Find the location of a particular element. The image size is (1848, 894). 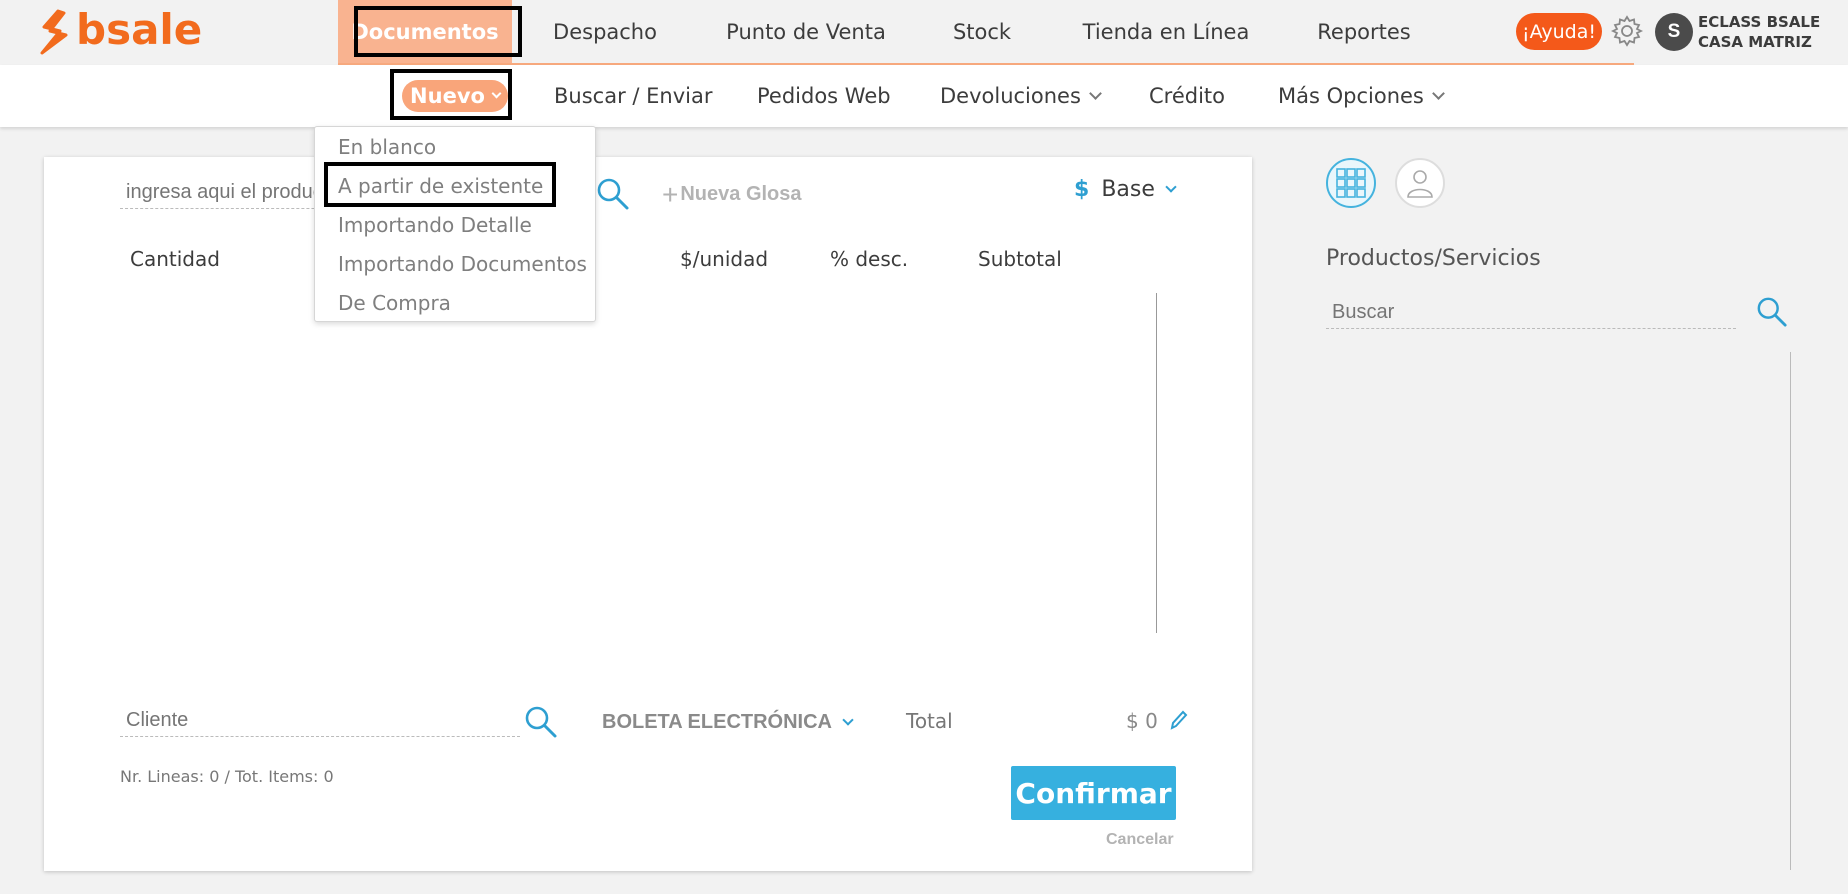

nav-reportes: Reportes is located at coordinates (1364, 31).